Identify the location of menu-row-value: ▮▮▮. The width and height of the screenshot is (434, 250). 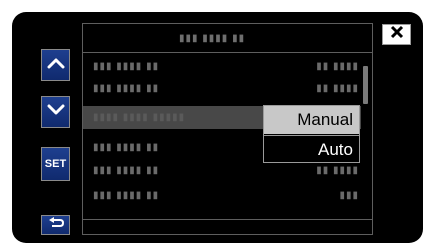
(349, 195).